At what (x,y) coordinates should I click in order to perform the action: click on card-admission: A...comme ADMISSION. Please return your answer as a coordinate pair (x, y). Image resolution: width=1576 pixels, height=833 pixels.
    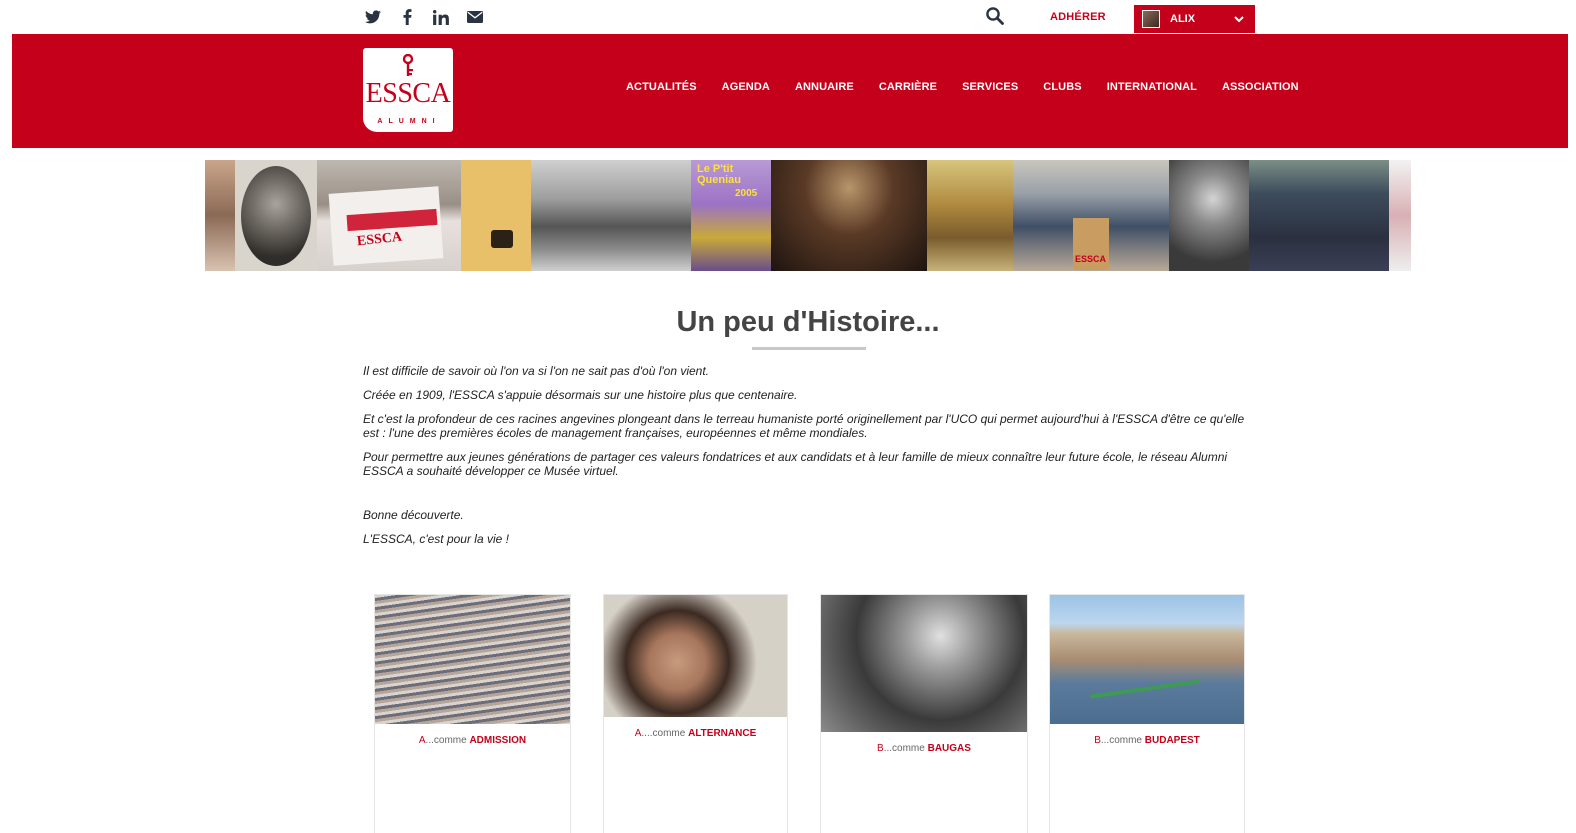
    Looking at the image, I should click on (472, 713).